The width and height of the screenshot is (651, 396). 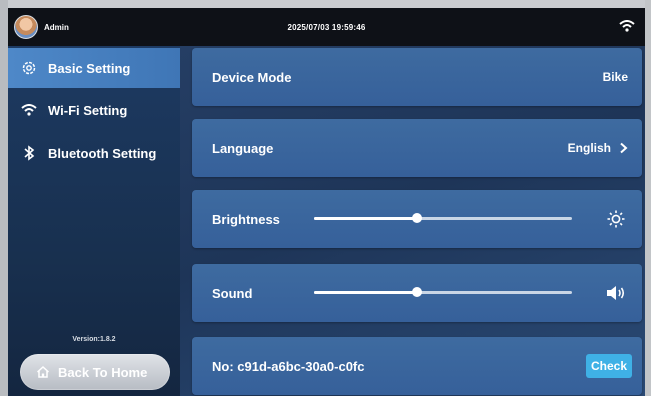 I want to click on brightness-slider-fill, so click(x=366, y=218).